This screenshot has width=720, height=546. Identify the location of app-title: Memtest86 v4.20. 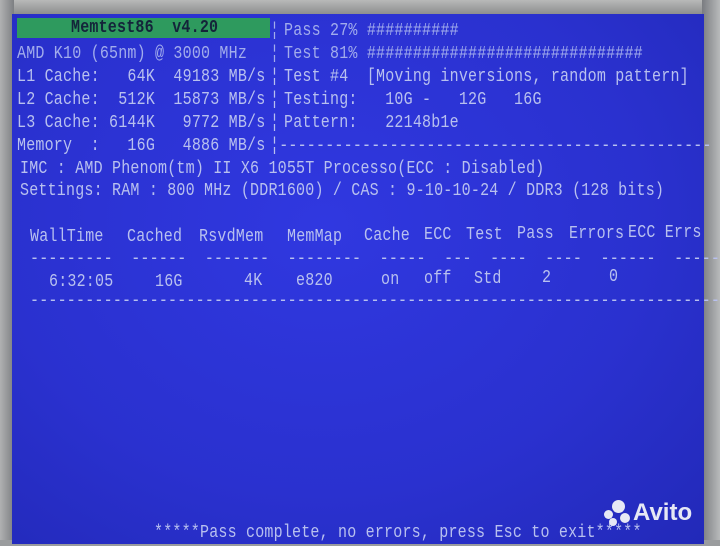
(145, 27).